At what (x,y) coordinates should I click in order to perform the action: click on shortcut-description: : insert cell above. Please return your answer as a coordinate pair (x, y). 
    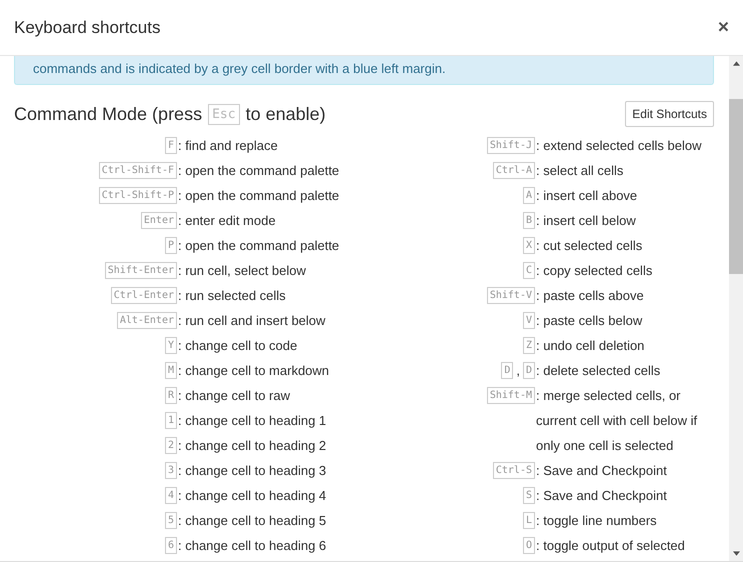
    Looking at the image, I should click on (586, 196).